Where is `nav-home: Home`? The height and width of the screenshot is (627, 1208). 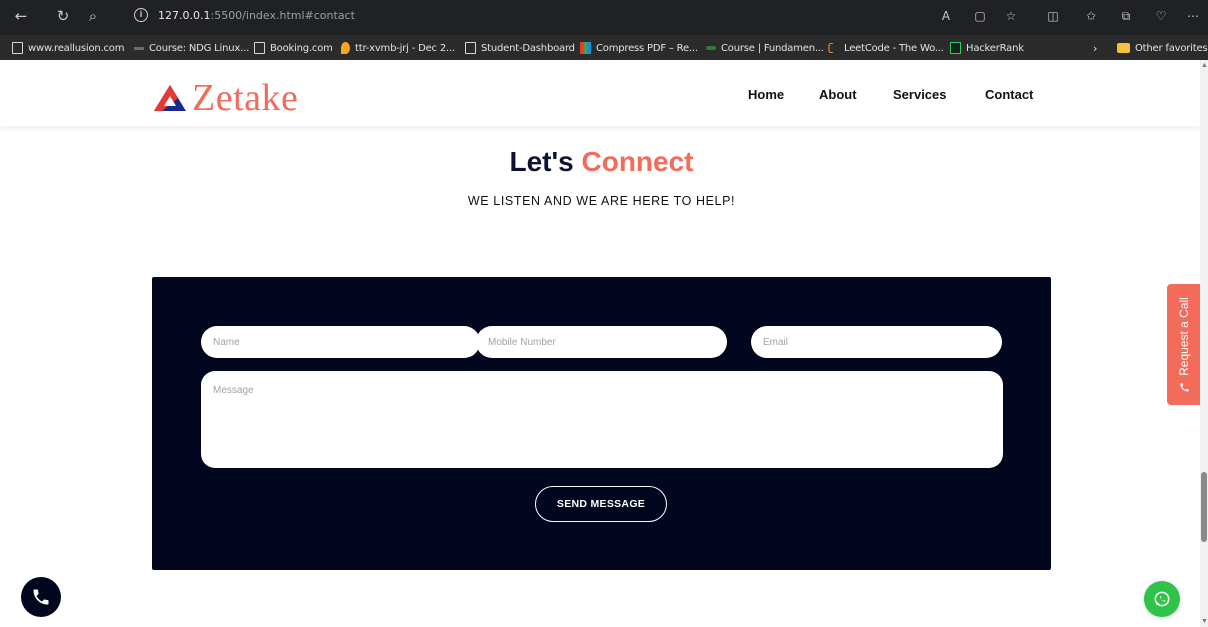 nav-home: Home is located at coordinates (766, 94).